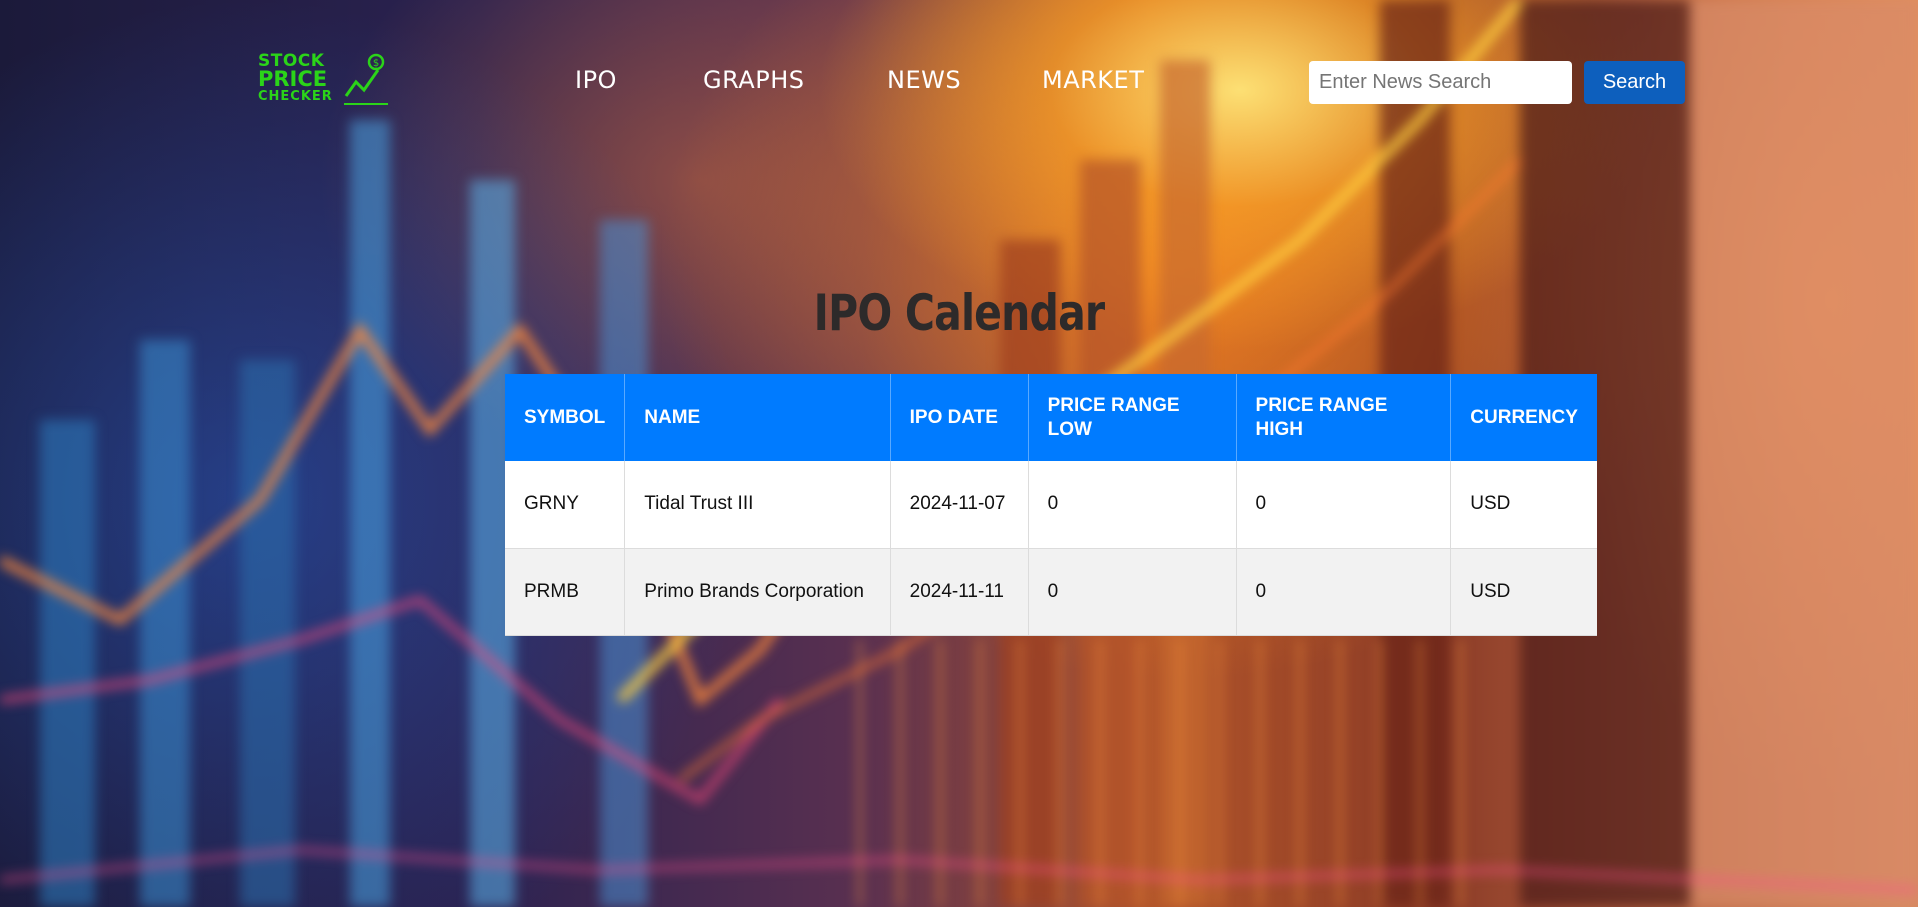  Describe the element at coordinates (565, 505) in the screenshot. I see `cell-symbol: GRNY` at that location.